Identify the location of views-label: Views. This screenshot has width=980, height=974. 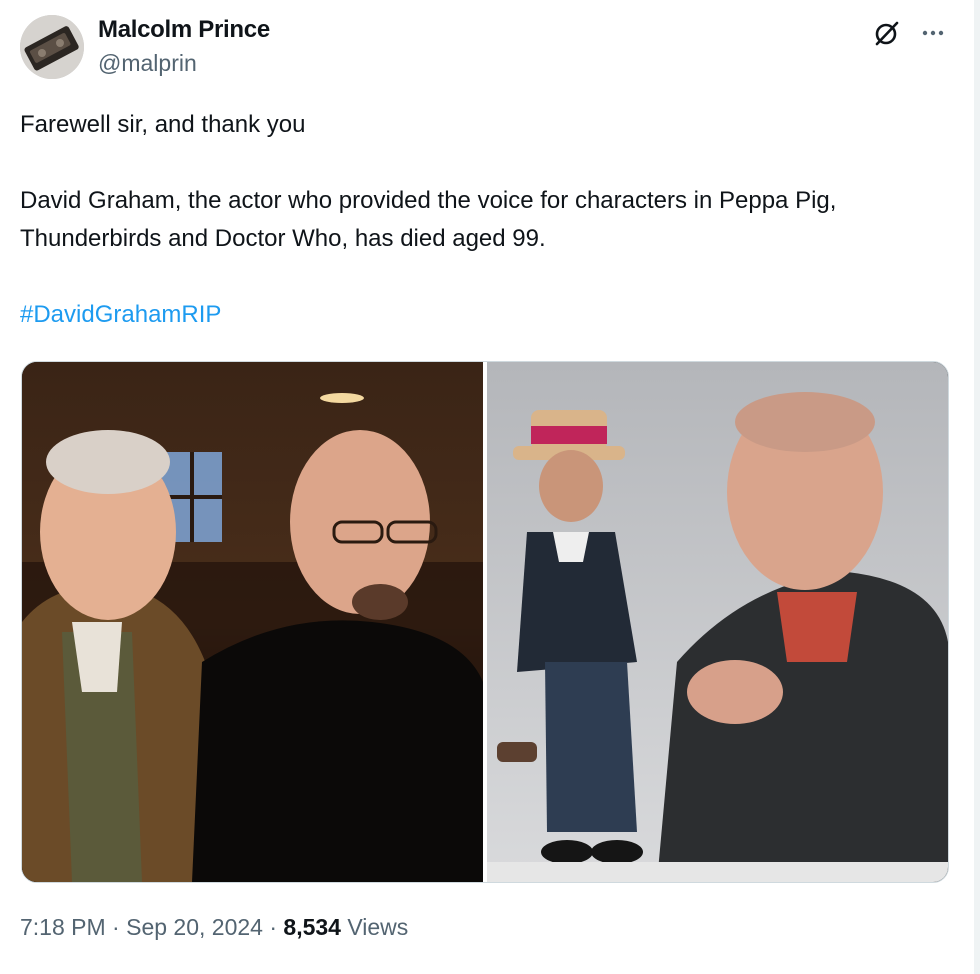
(378, 927).